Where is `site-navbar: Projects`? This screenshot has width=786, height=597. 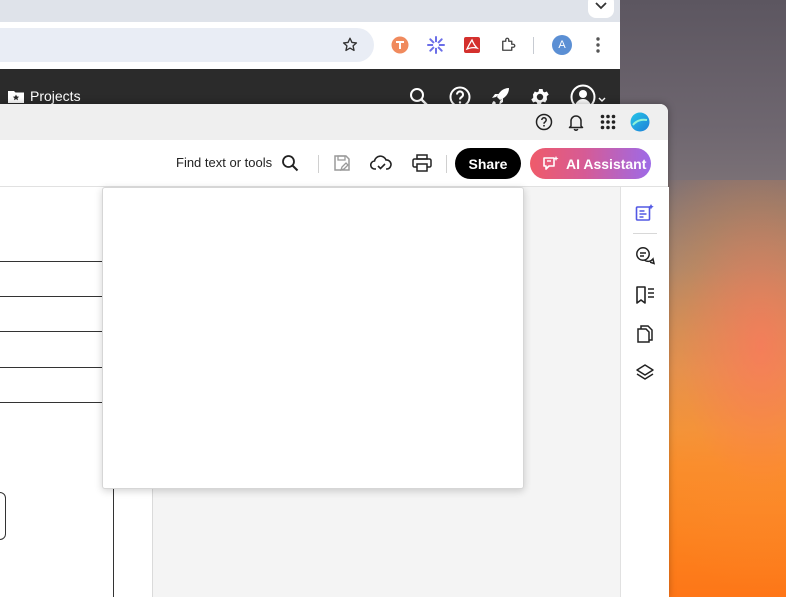
site-navbar: Projects is located at coordinates (310, 89).